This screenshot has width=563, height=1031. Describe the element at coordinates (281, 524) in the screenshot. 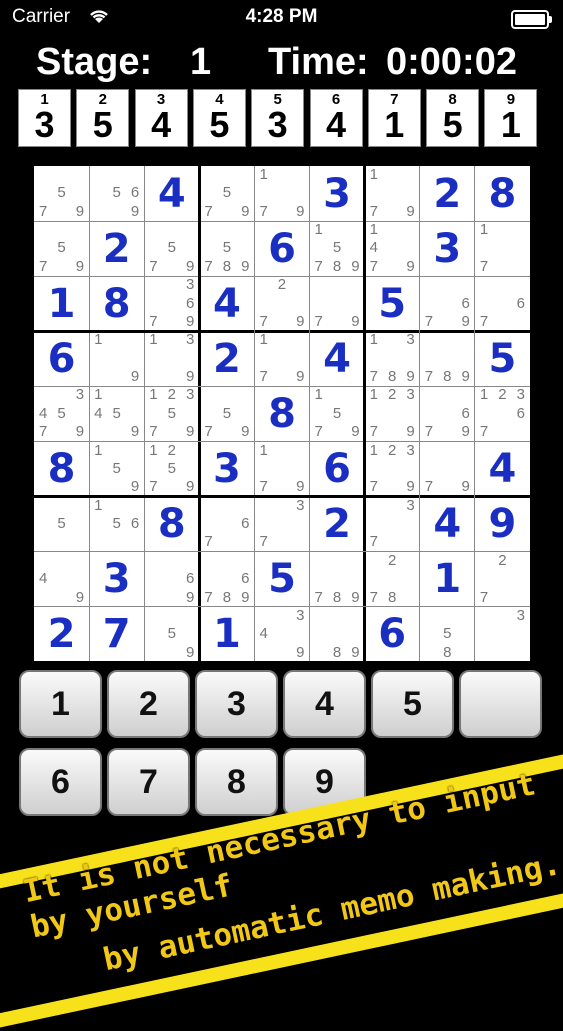

I see `grid-cell-r7c5: 37` at that location.